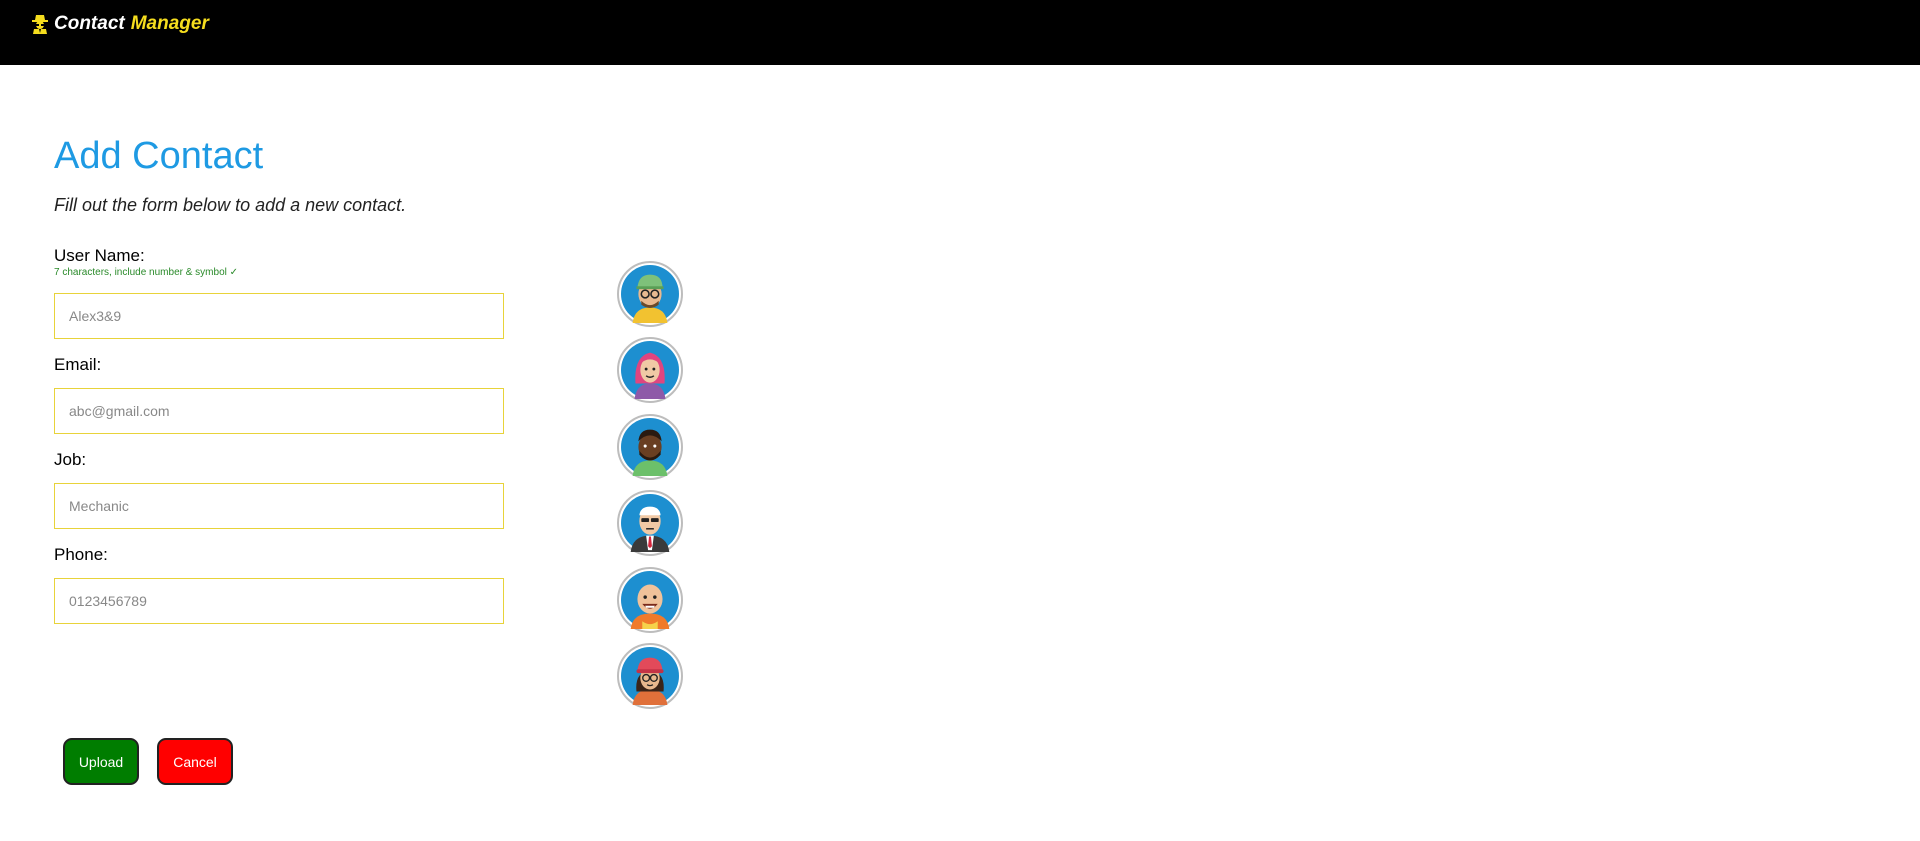 Image resolution: width=1920 pixels, height=841 pixels. I want to click on spy-icon, so click(40, 24).